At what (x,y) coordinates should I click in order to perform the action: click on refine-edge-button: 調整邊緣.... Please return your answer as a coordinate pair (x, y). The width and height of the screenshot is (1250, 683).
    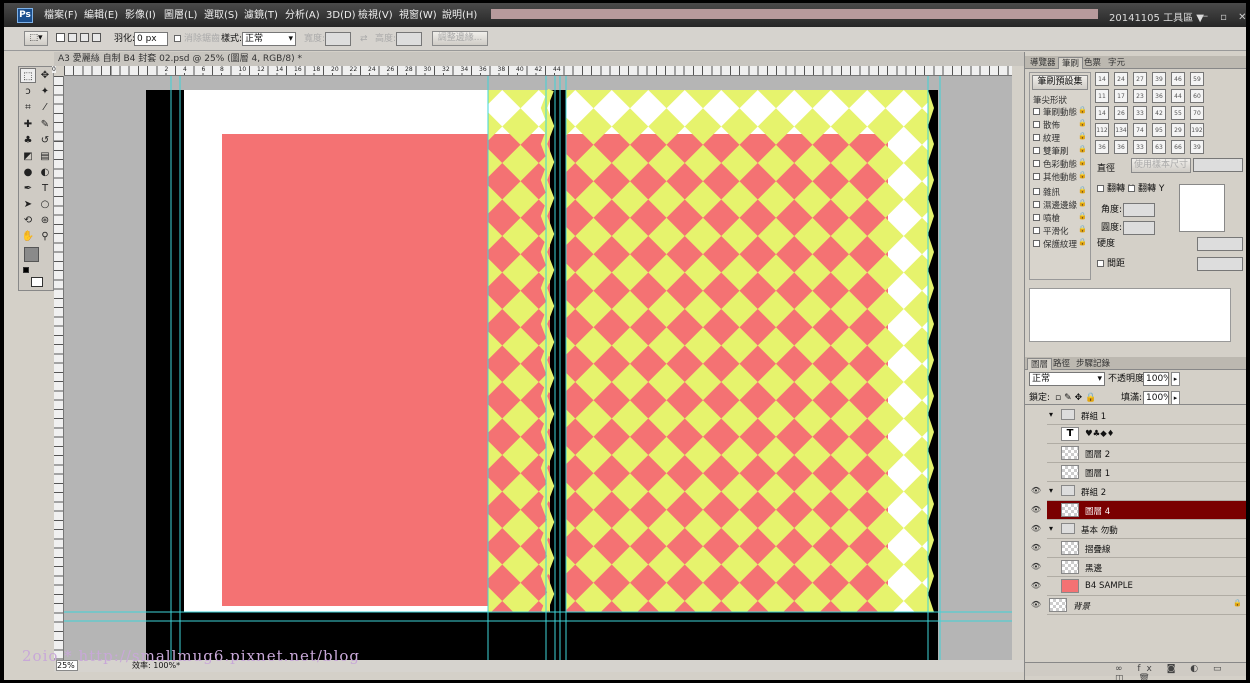
    Looking at the image, I should click on (460, 38).